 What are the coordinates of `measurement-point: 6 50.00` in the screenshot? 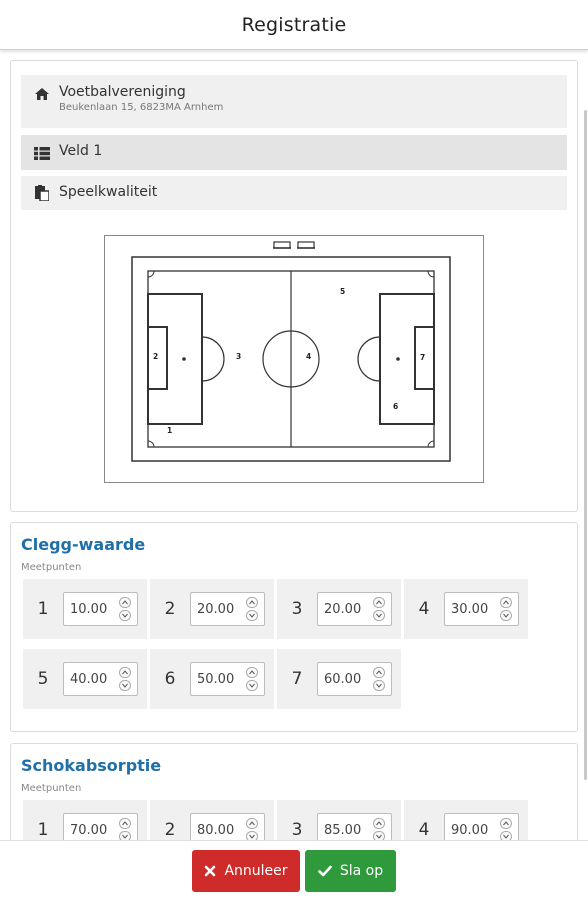 It's located at (212, 679).